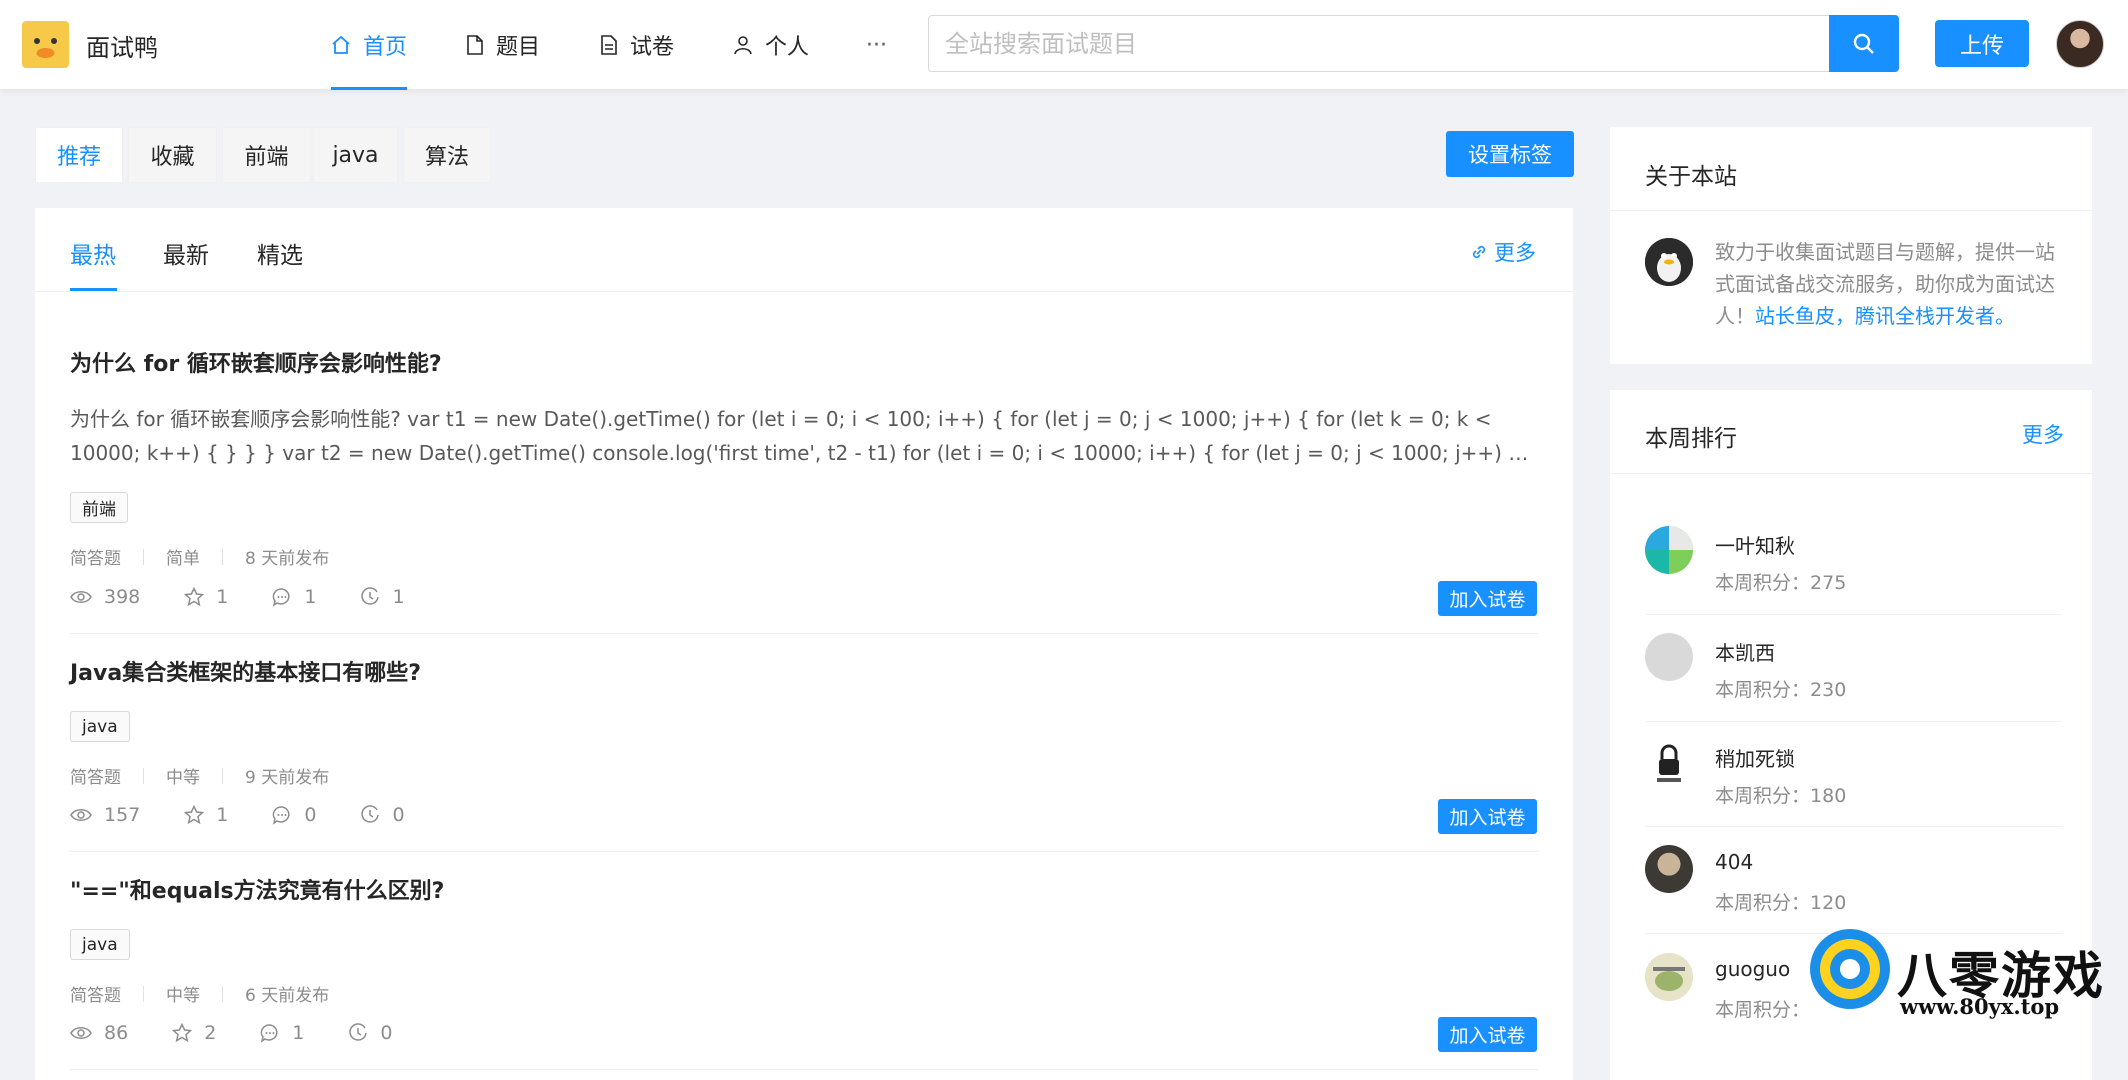 The image size is (2128, 1080). What do you see at coordinates (1379, 43) in the screenshot?
I see `search-input` at bounding box center [1379, 43].